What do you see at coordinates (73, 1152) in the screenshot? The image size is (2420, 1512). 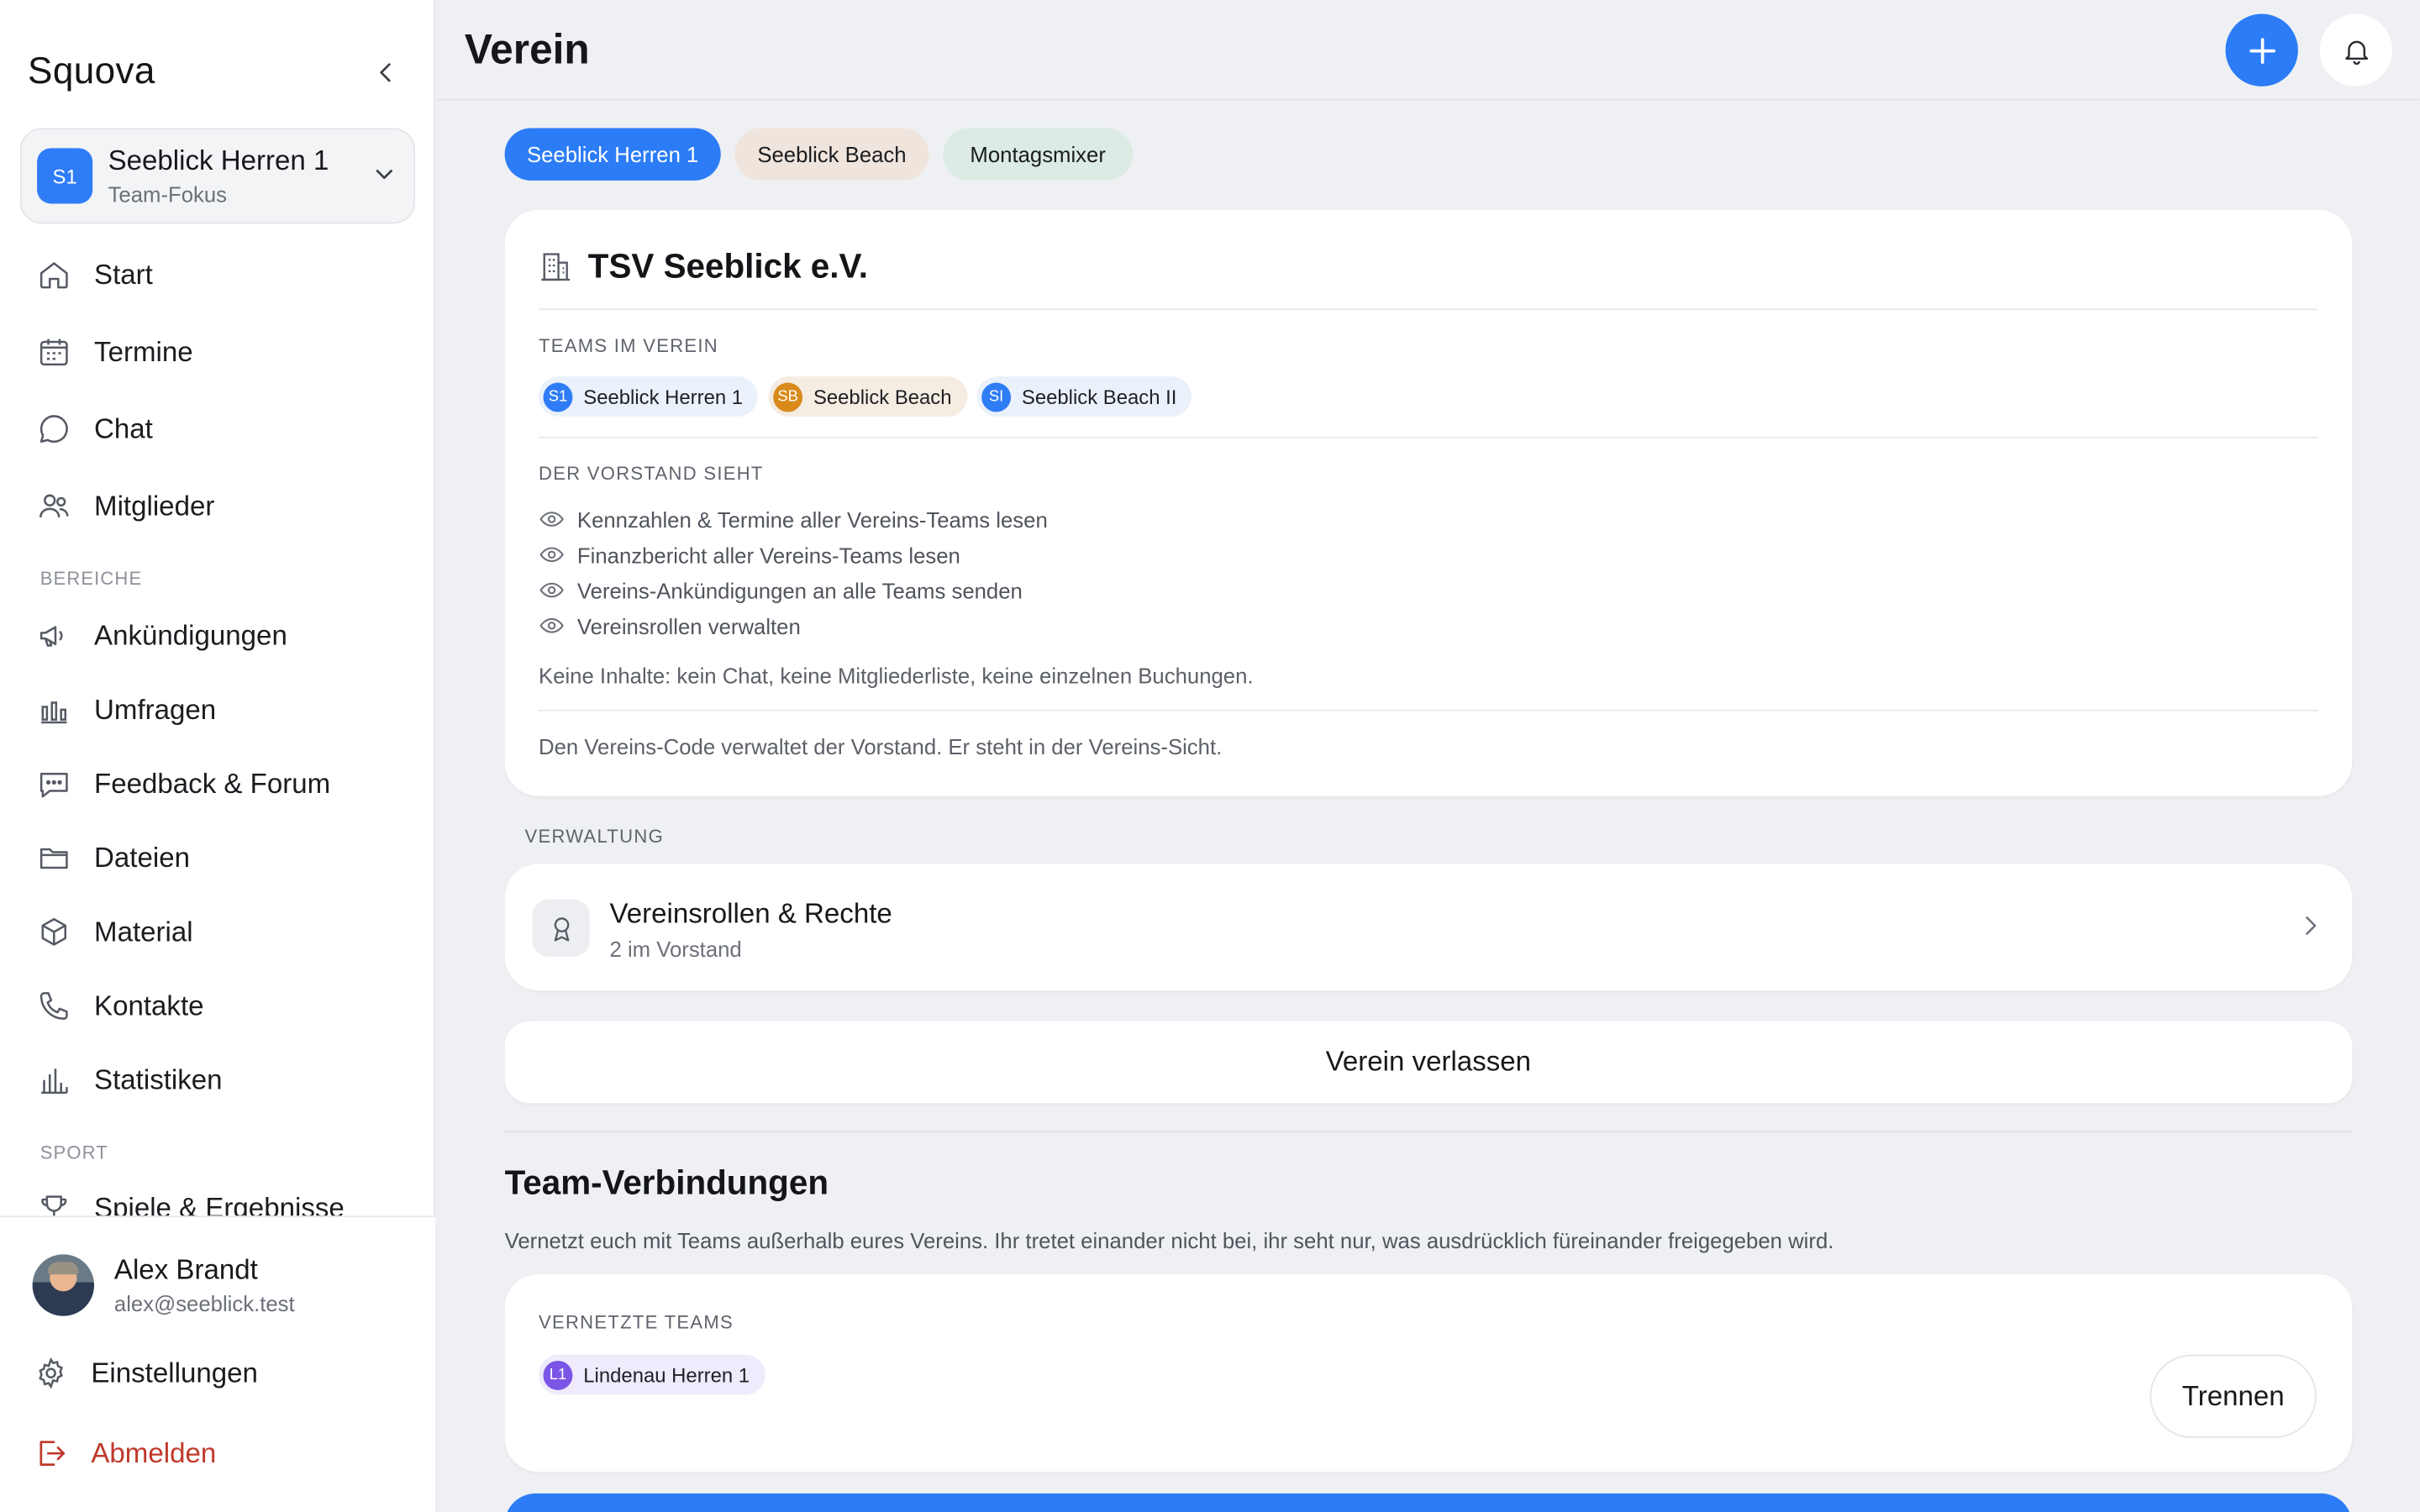 I see `section-sport: SPORT` at bounding box center [73, 1152].